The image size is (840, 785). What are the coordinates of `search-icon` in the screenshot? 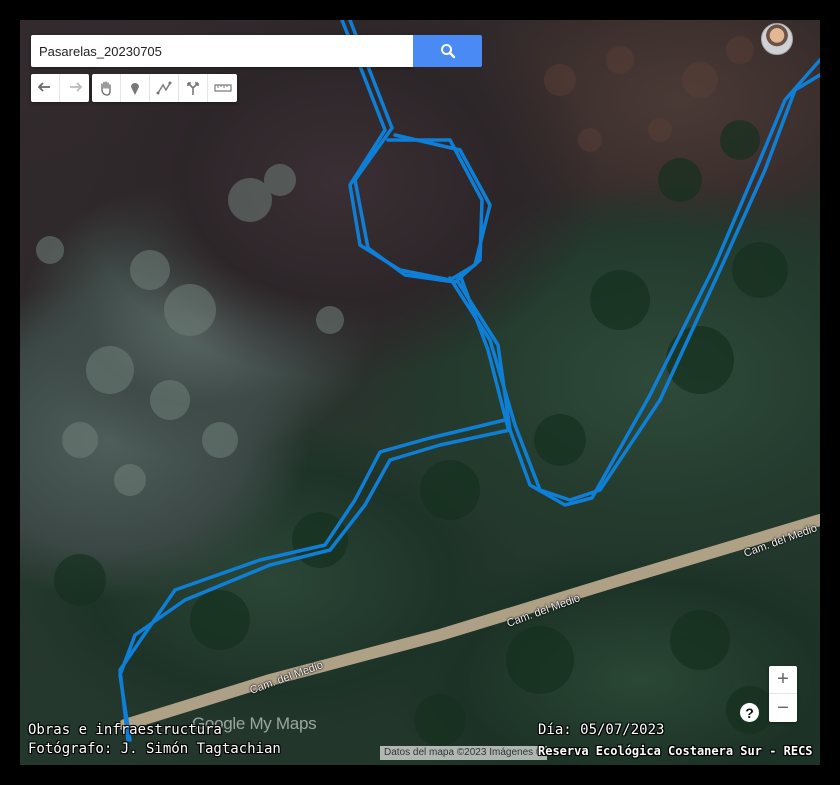 It's located at (447, 51).